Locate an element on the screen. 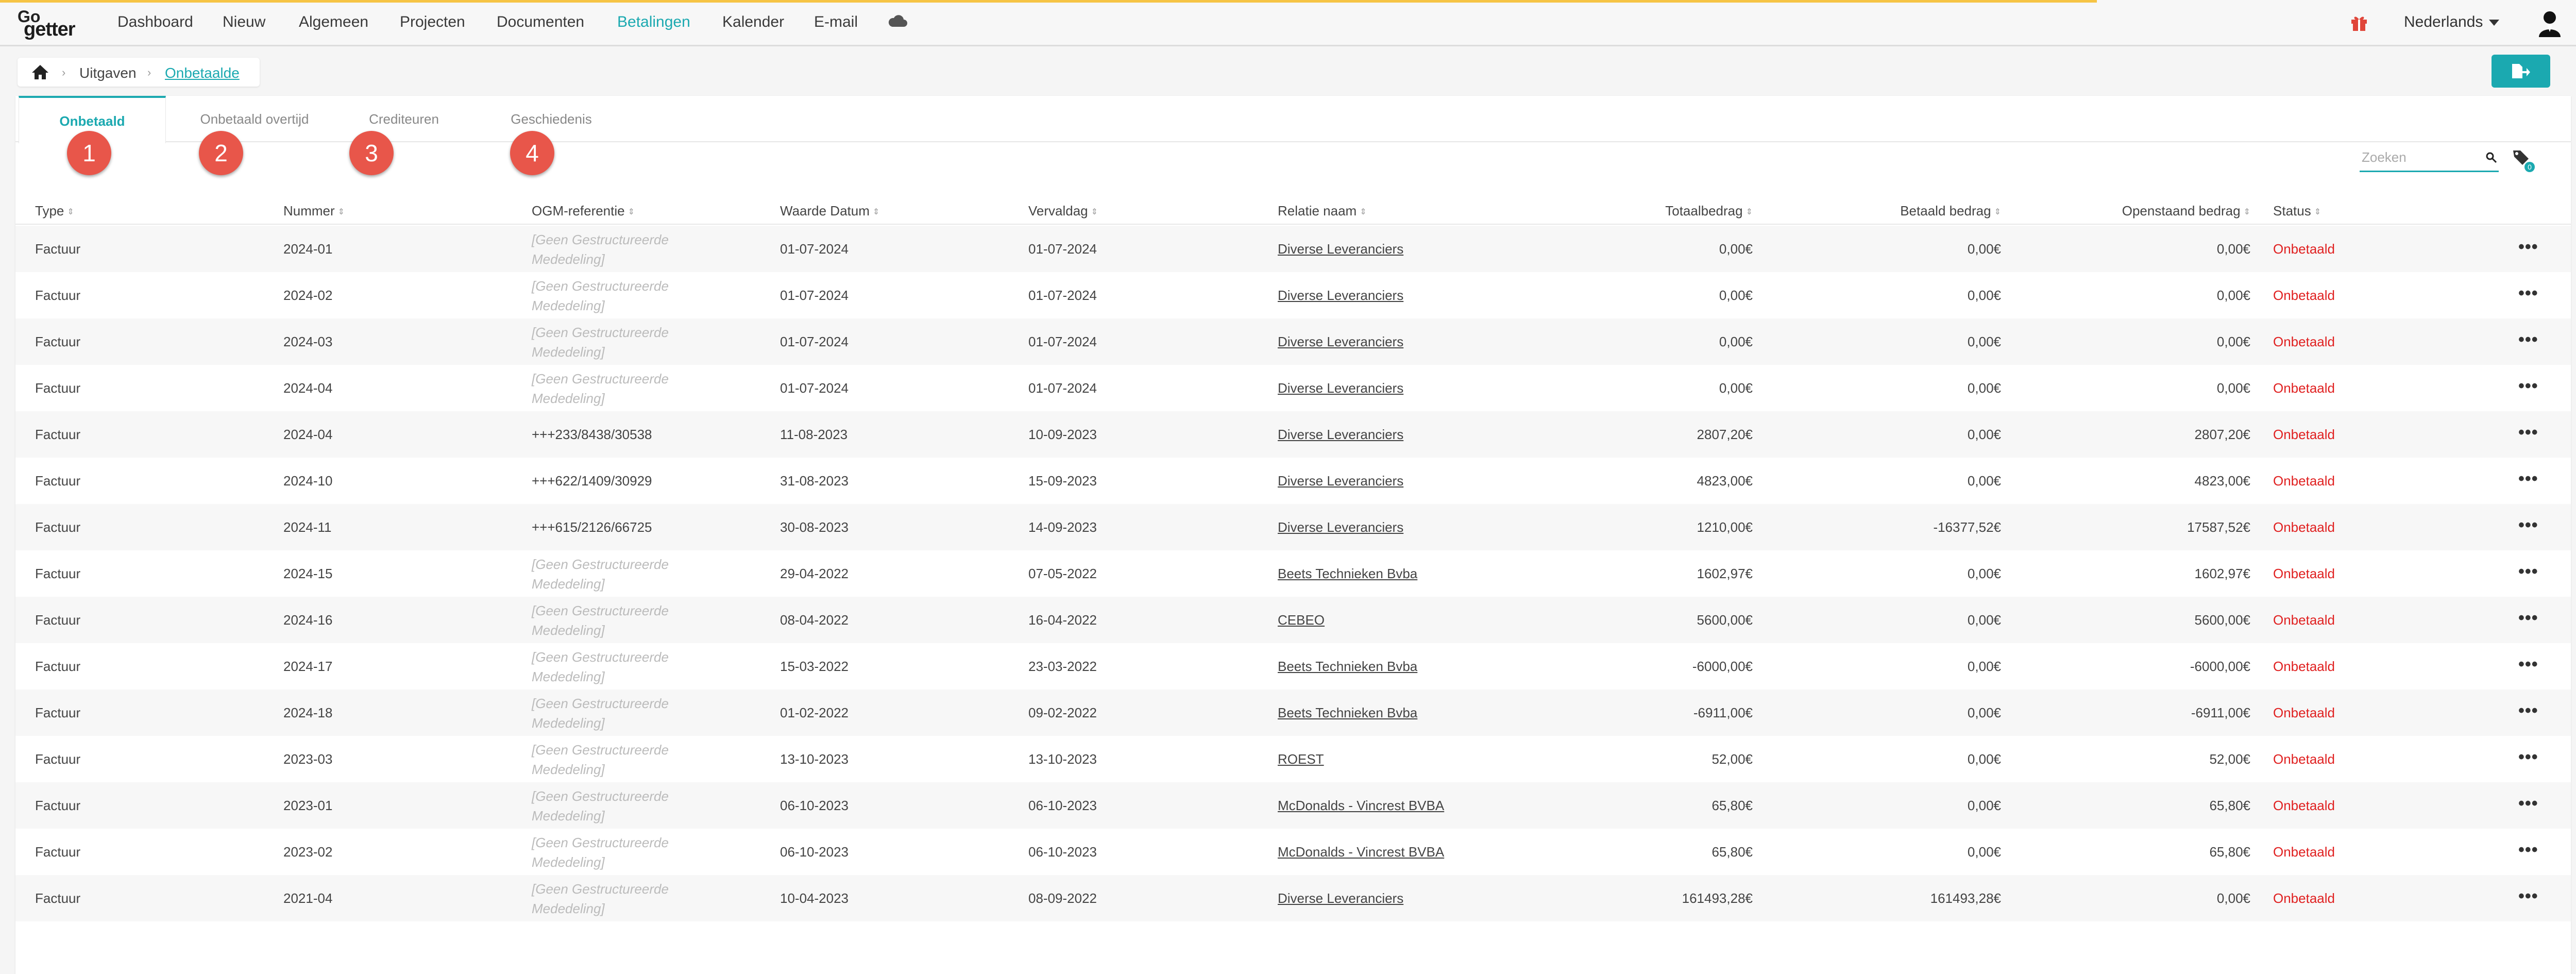 The height and width of the screenshot is (974, 2576). cell-relatie-link: ROEST is located at coordinates (1301, 759).